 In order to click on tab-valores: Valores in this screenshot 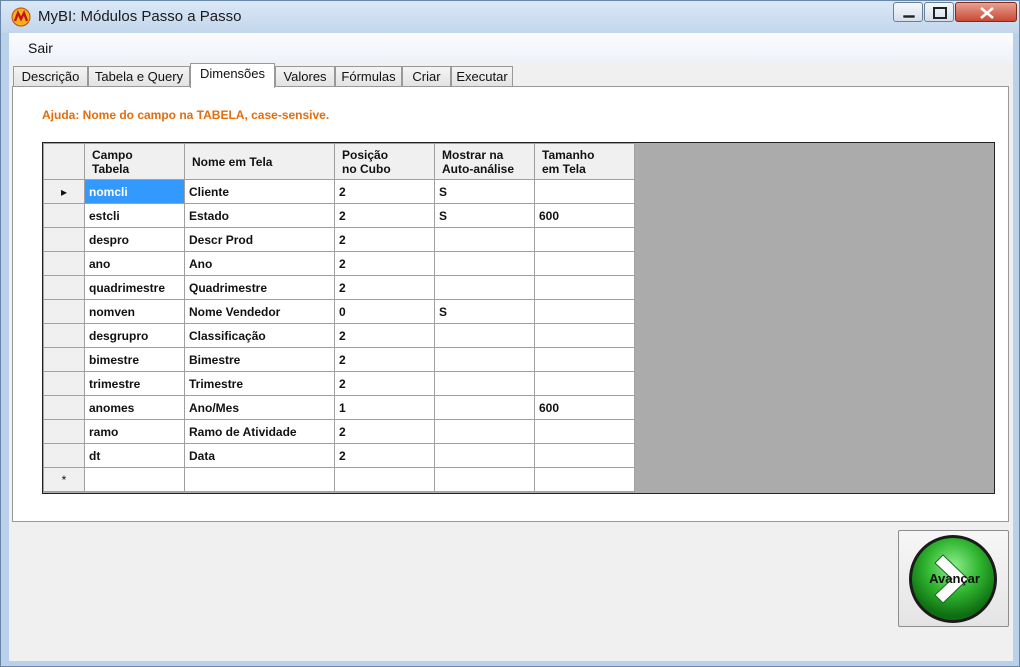, I will do `click(305, 76)`.